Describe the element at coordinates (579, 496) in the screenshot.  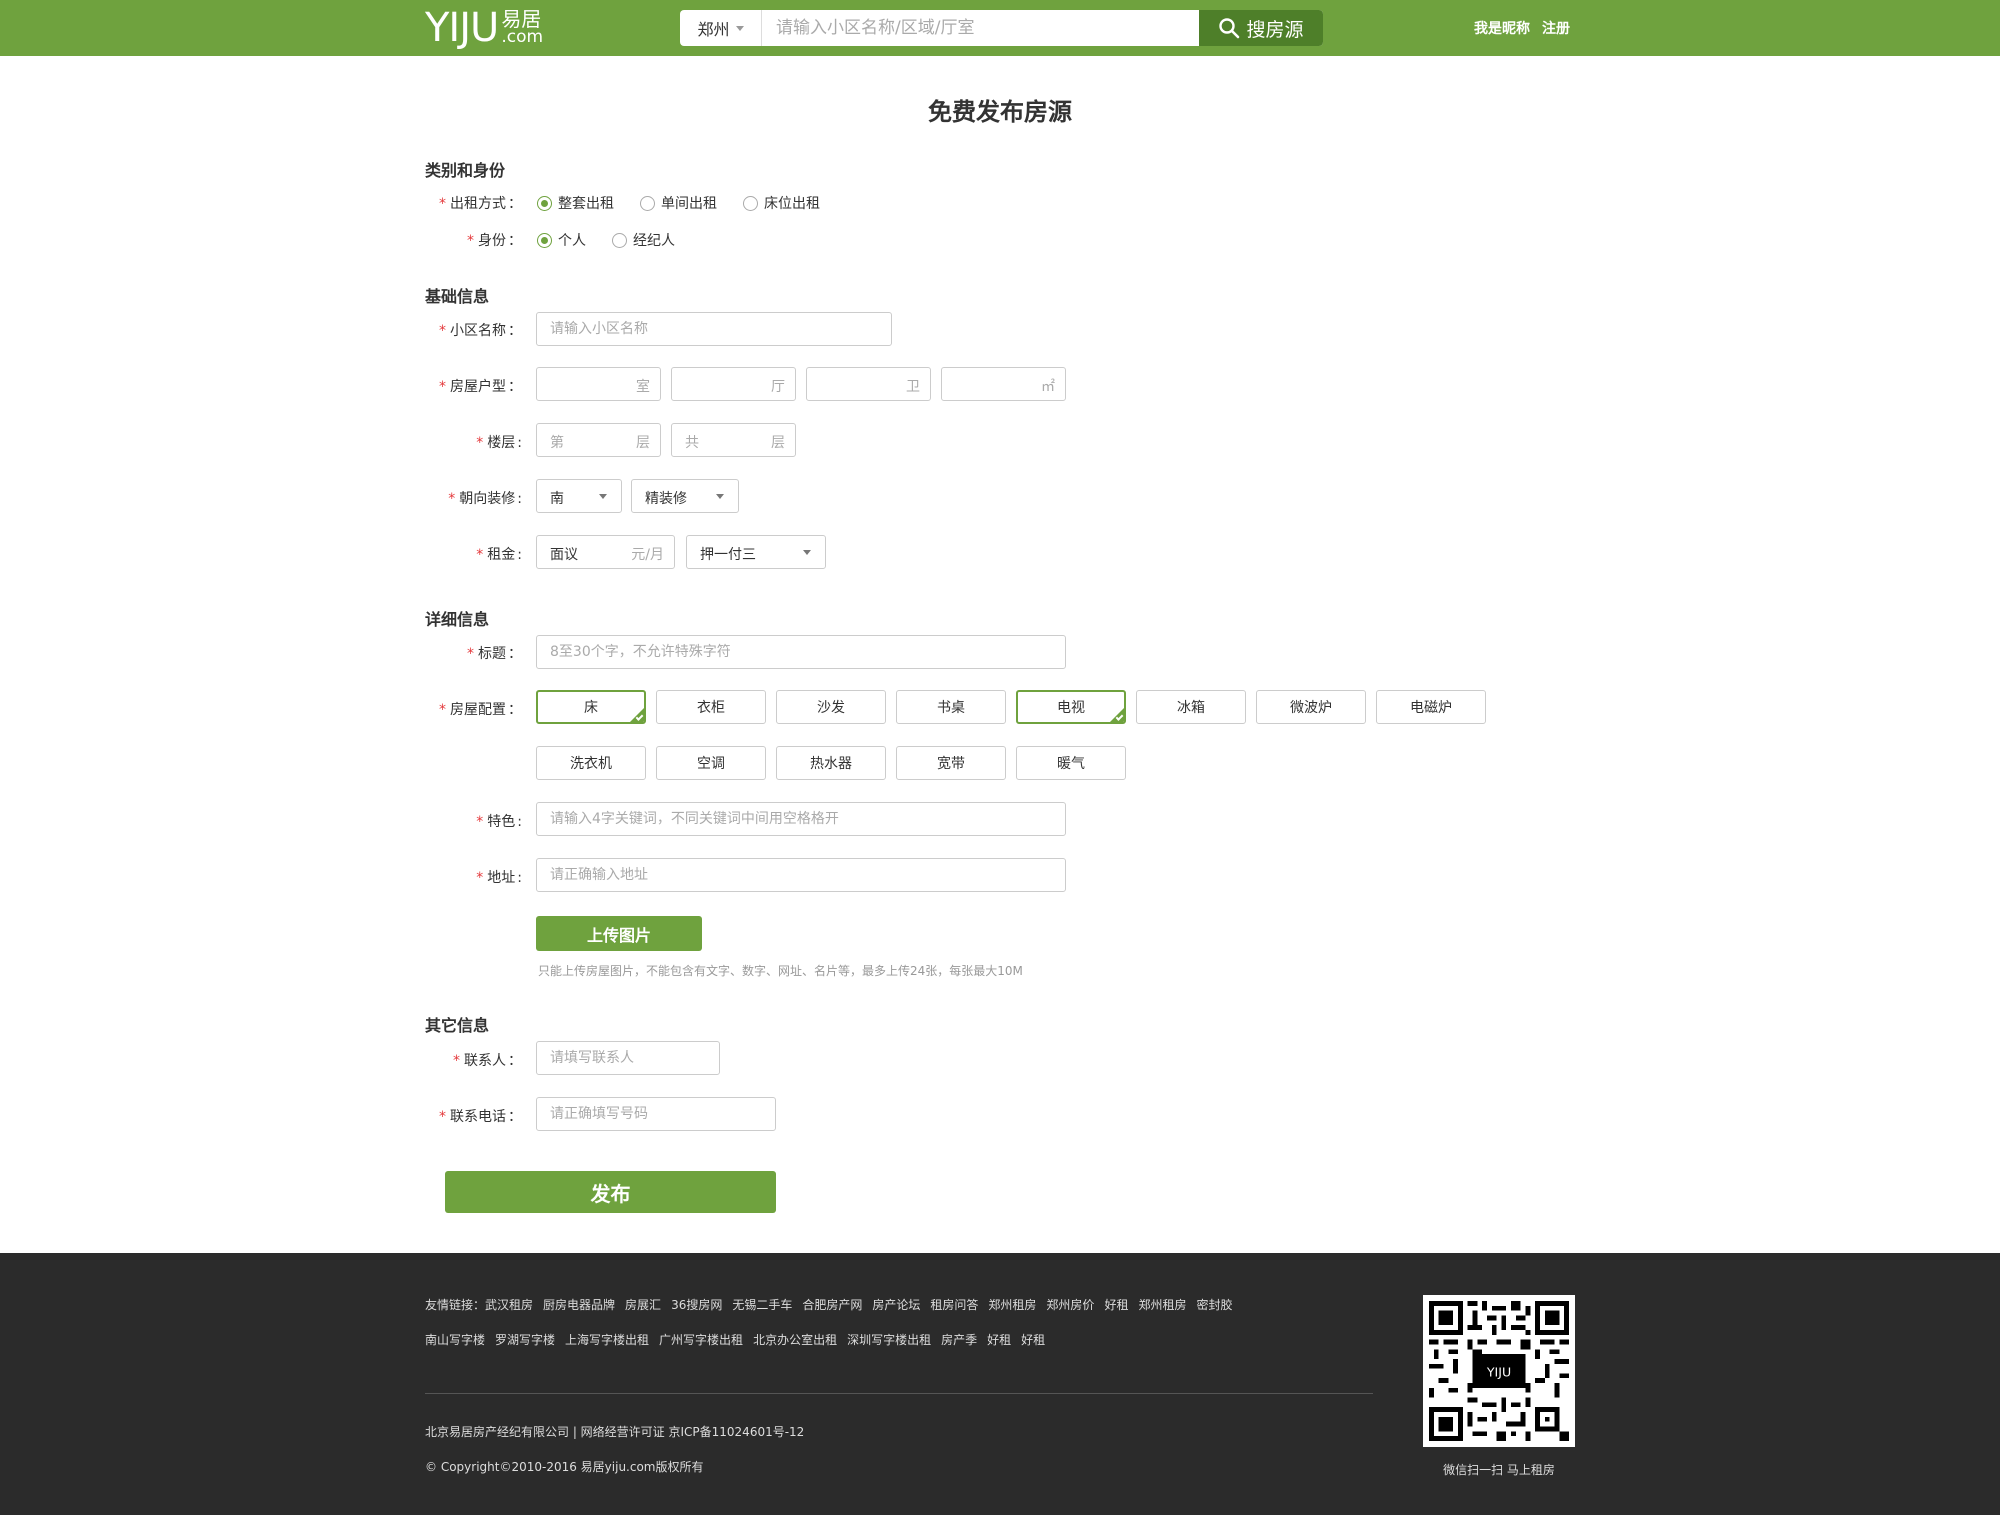
I see `orientation-select: 南` at that location.